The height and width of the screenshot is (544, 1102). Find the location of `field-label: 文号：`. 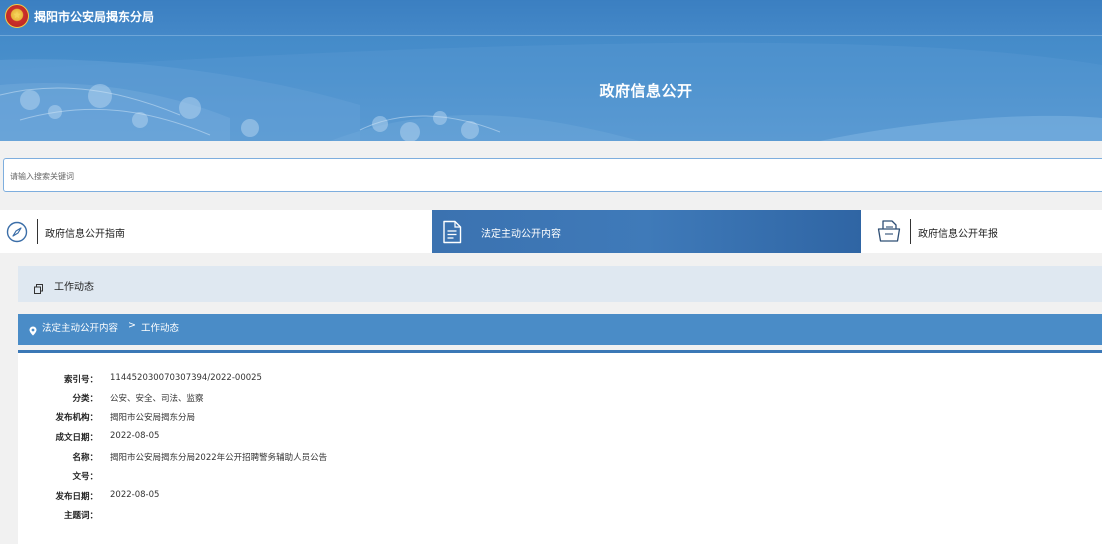

field-label: 文号： is located at coordinates (85, 477).